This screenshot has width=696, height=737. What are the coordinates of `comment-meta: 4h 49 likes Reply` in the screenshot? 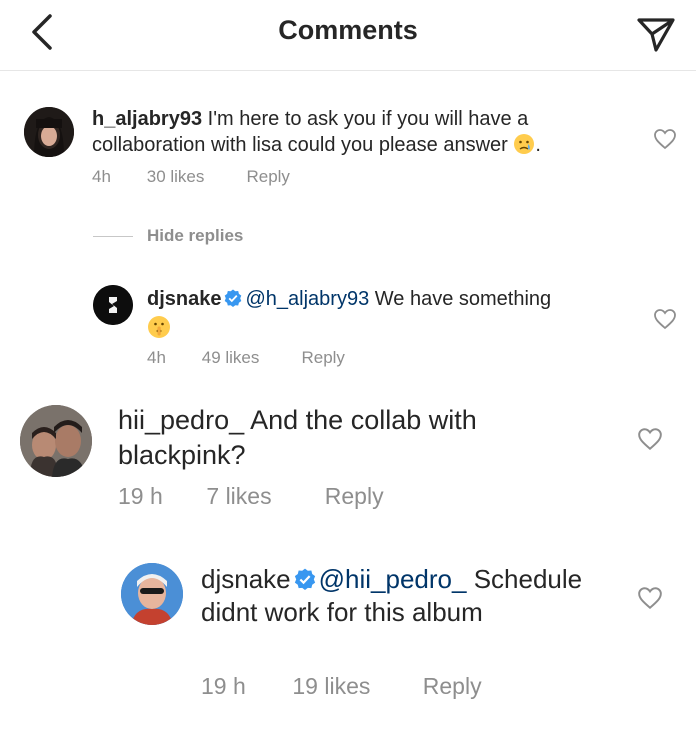 It's located at (246, 358).